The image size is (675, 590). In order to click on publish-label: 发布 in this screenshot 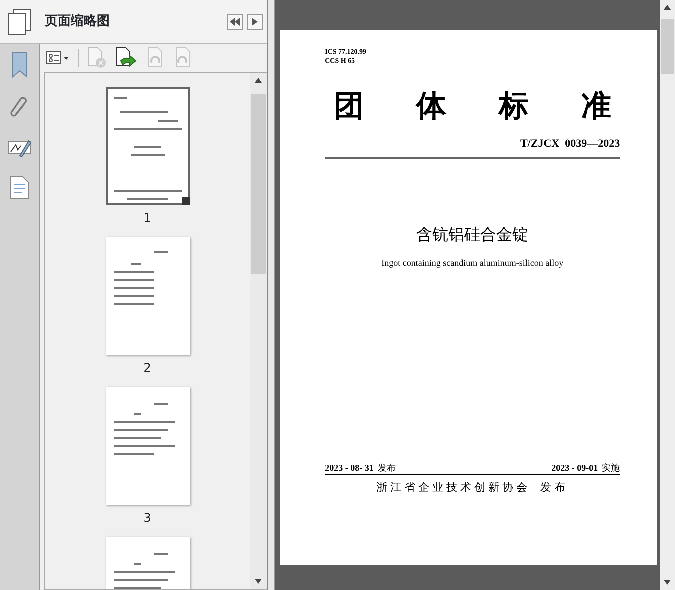, I will do `click(387, 468)`.